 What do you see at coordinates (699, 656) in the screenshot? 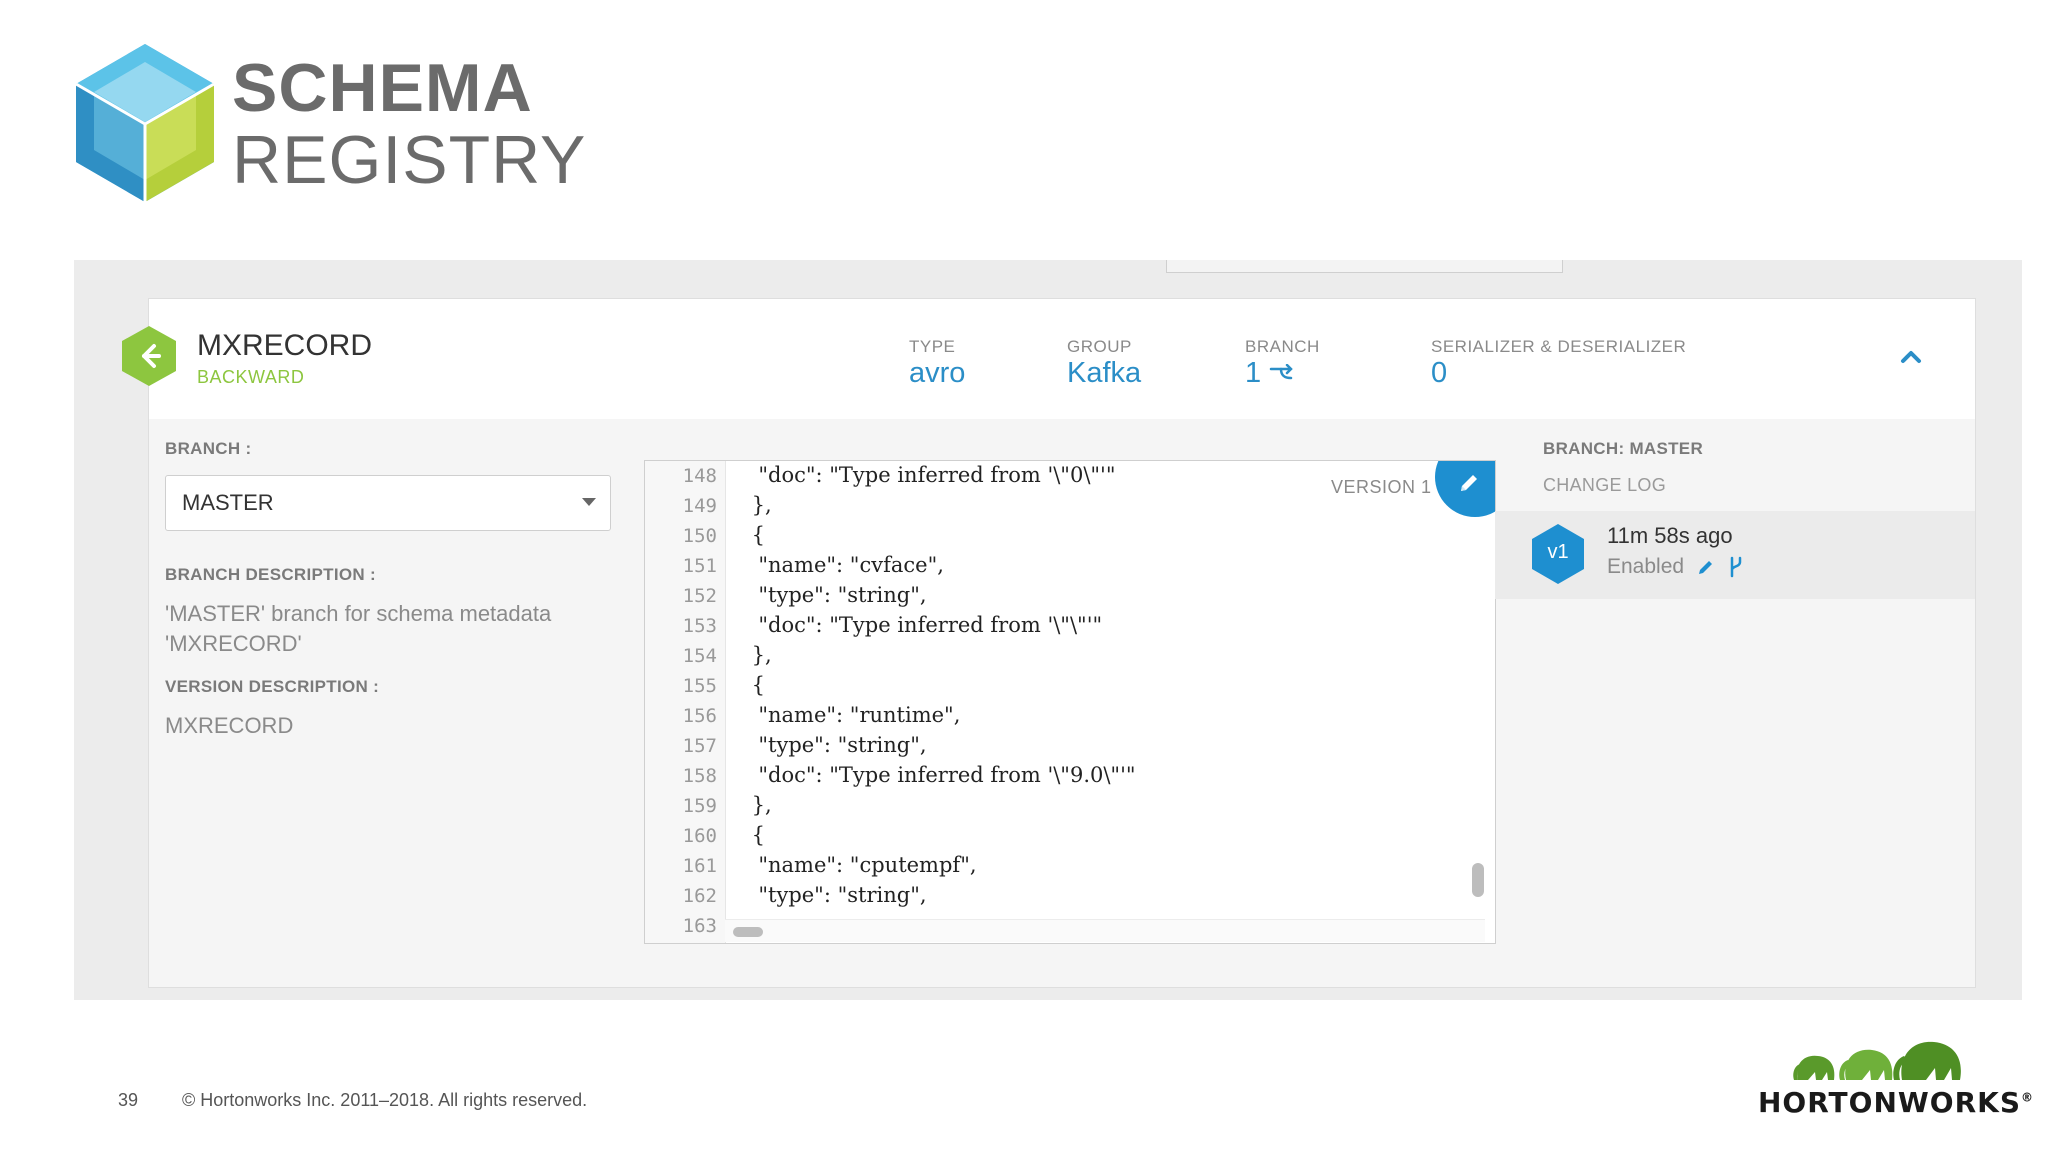
I see `line-number: 154` at bounding box center [699, 656].